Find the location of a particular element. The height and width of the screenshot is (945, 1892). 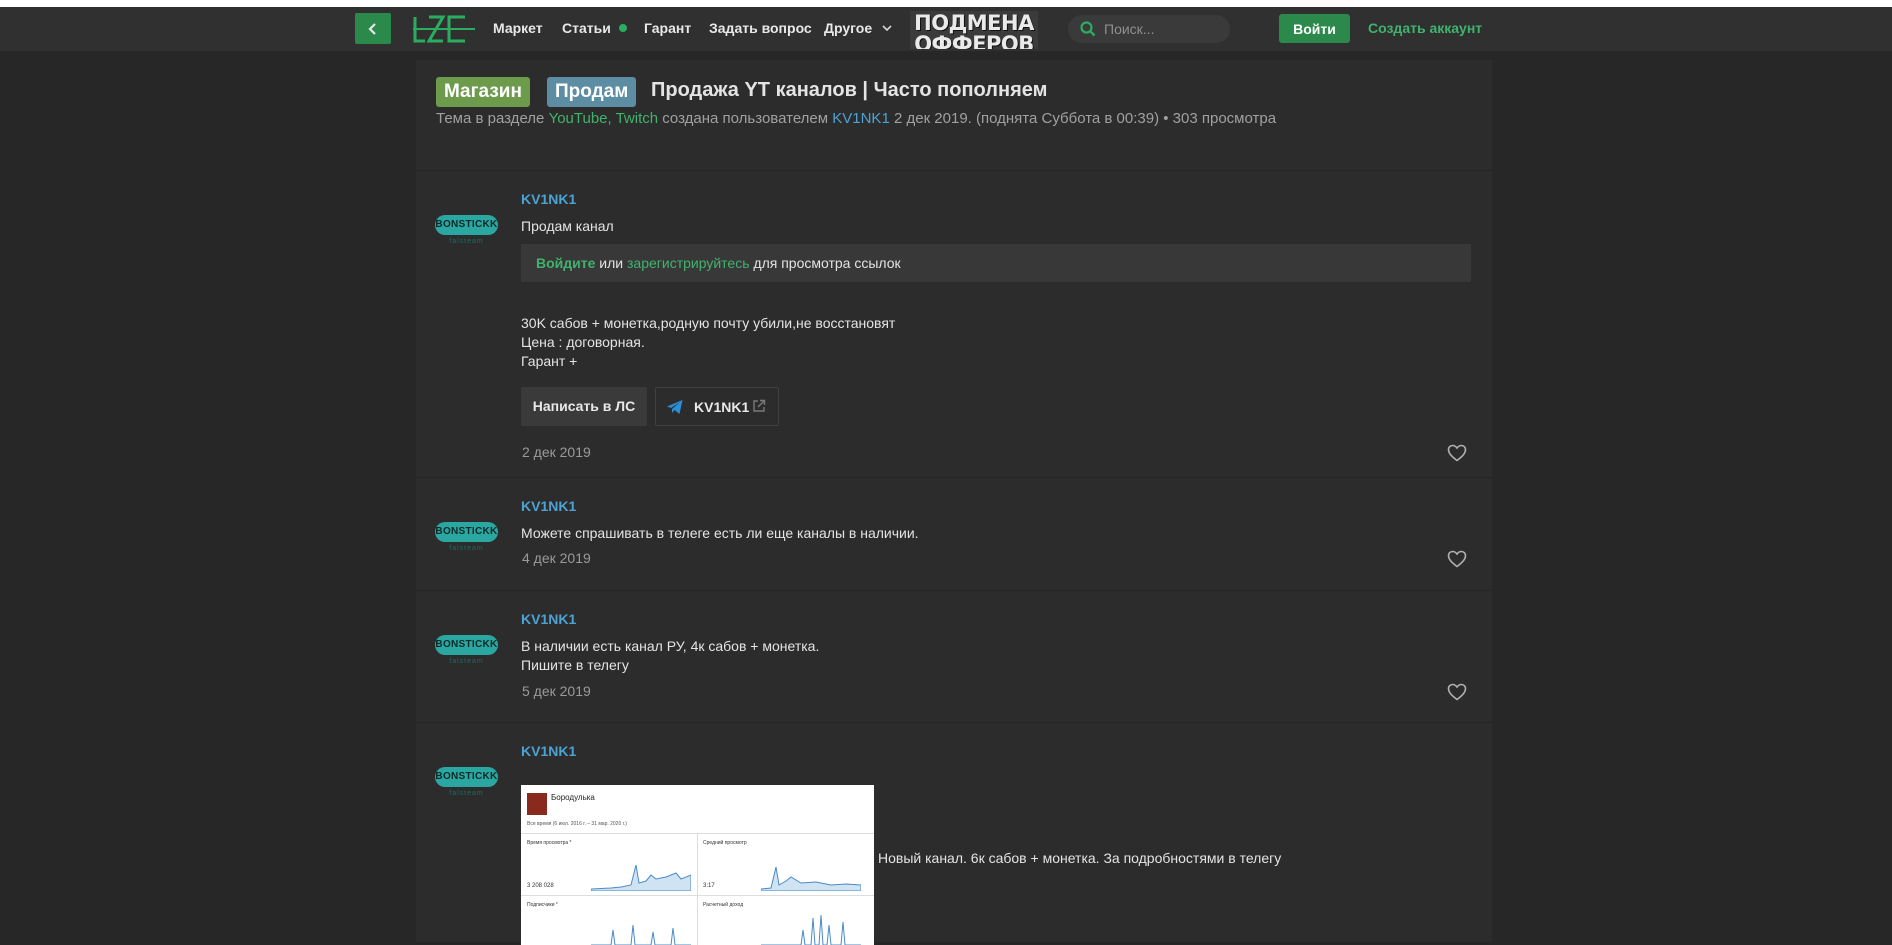

ad-banner-line: ПОДМЕНА is located at coordinates (974, 23).